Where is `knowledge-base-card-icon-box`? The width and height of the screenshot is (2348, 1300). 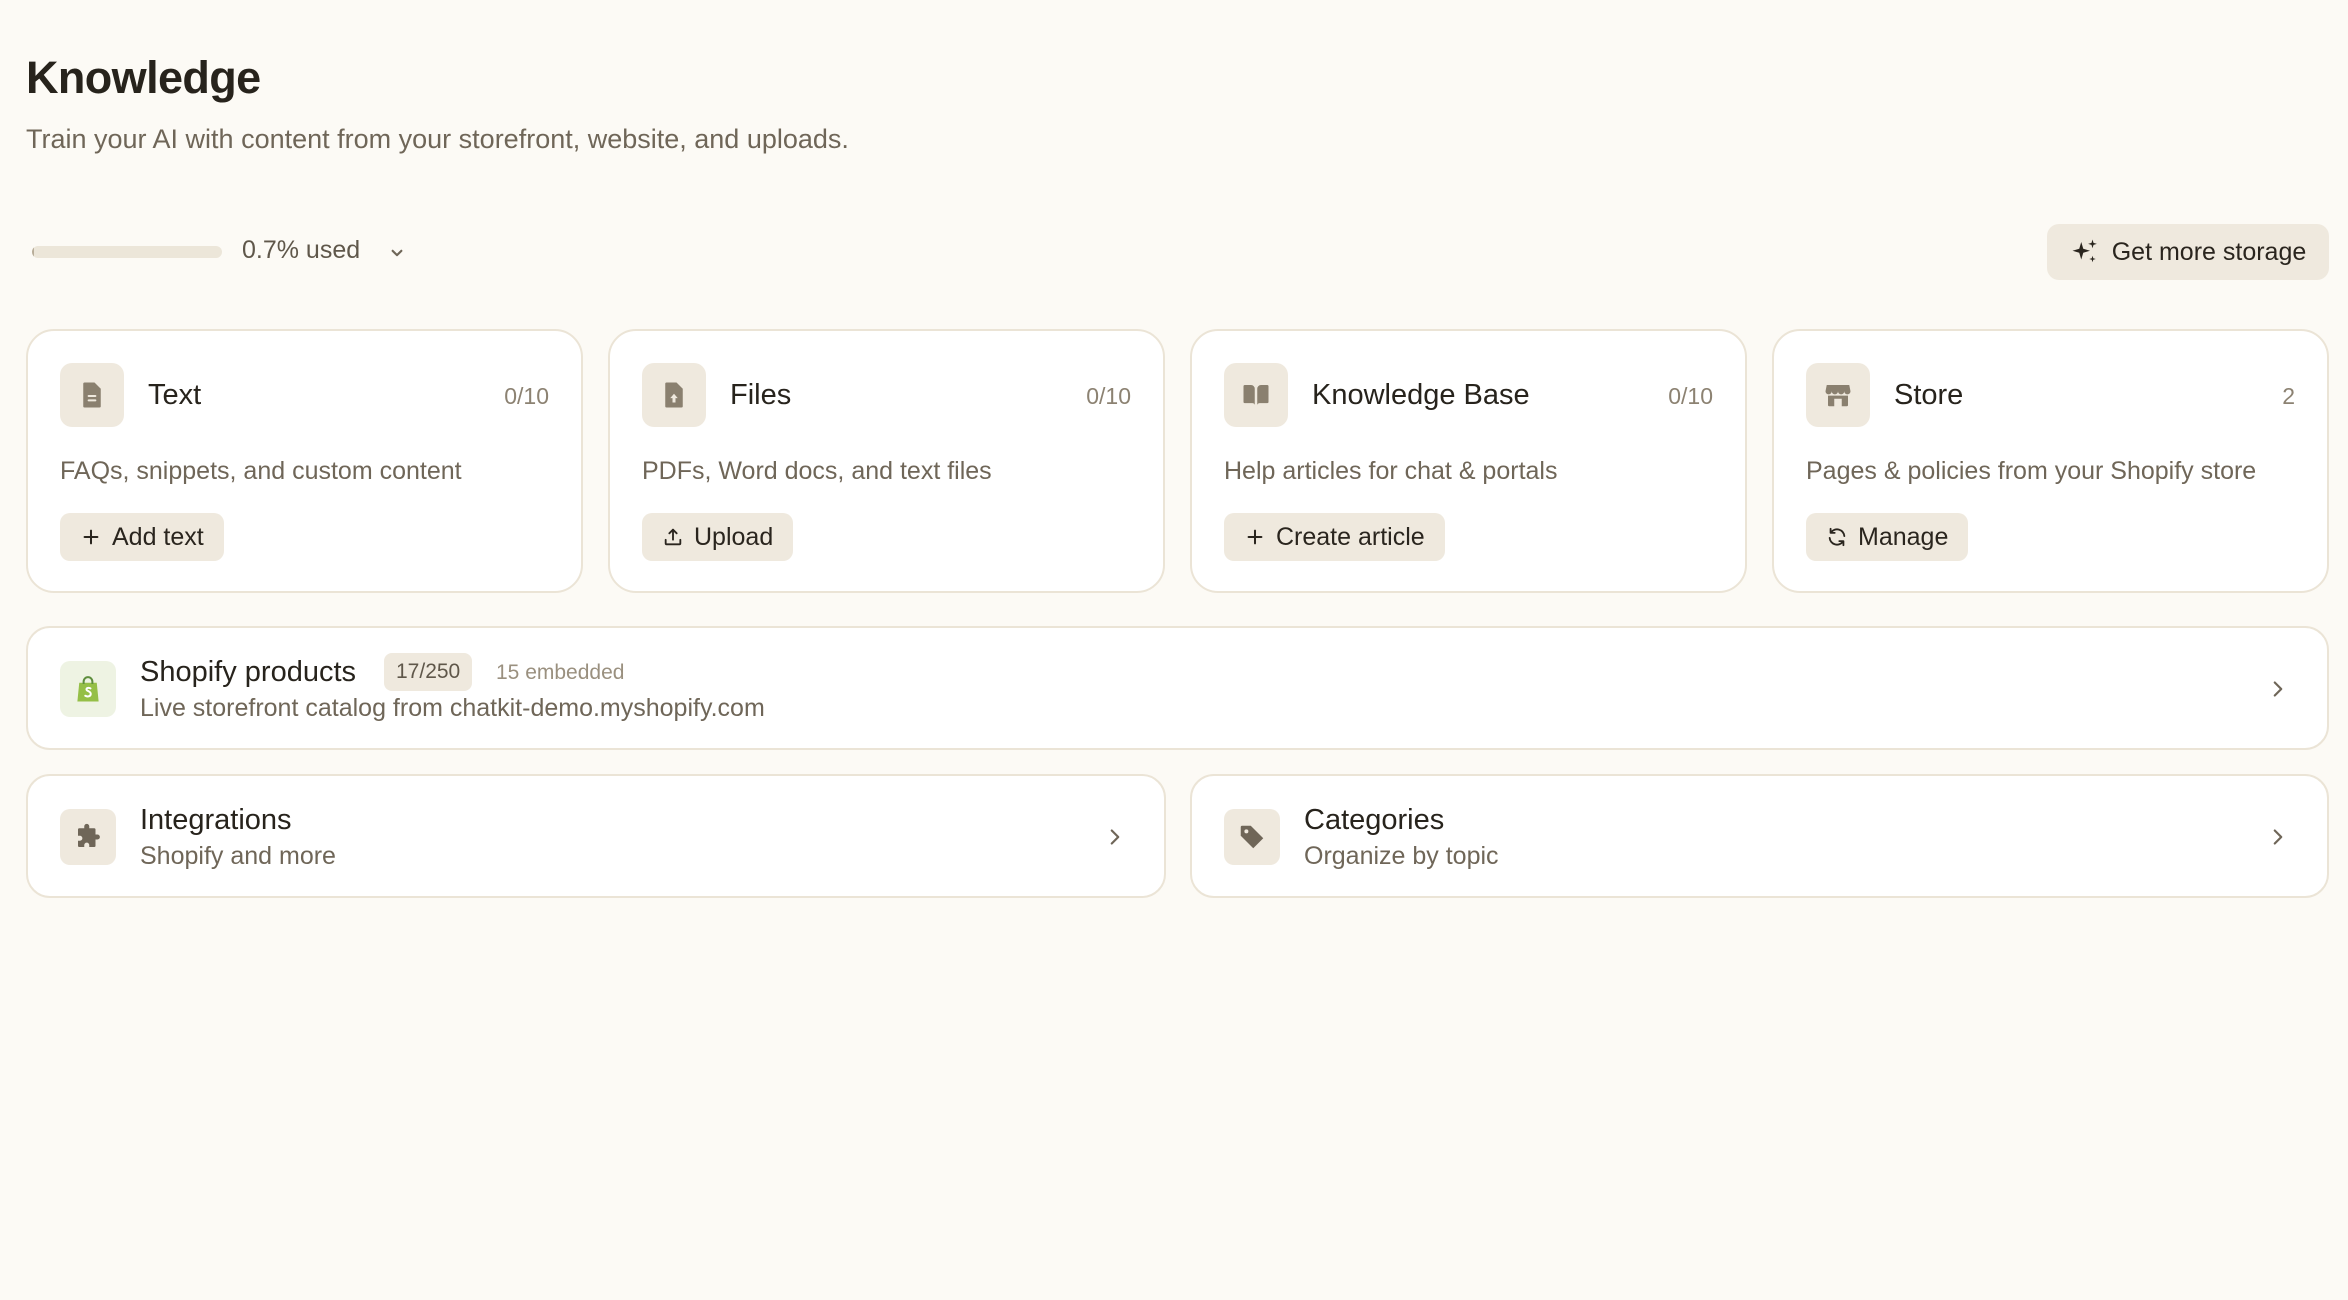 knowledge-base-card-icon-box is located at coordinates (1256, 395).